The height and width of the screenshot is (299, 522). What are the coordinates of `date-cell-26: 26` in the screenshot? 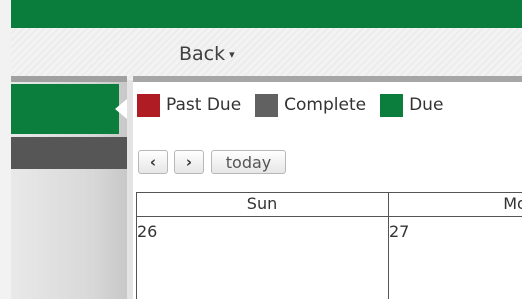 It's located at (147, 231).